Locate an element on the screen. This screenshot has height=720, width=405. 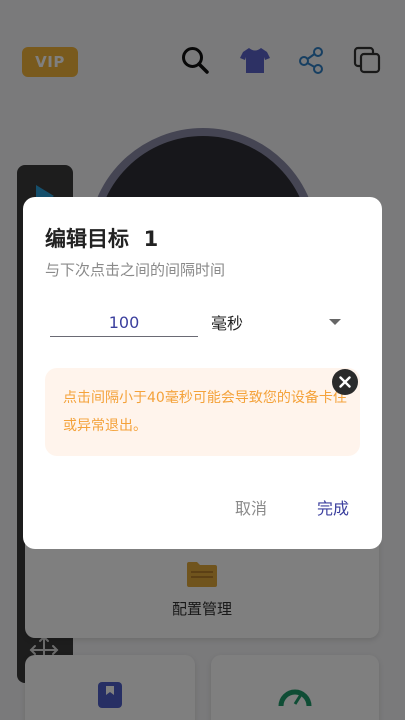
dialog-title: 编辑目标 1 is located at coordinates (102, 239).